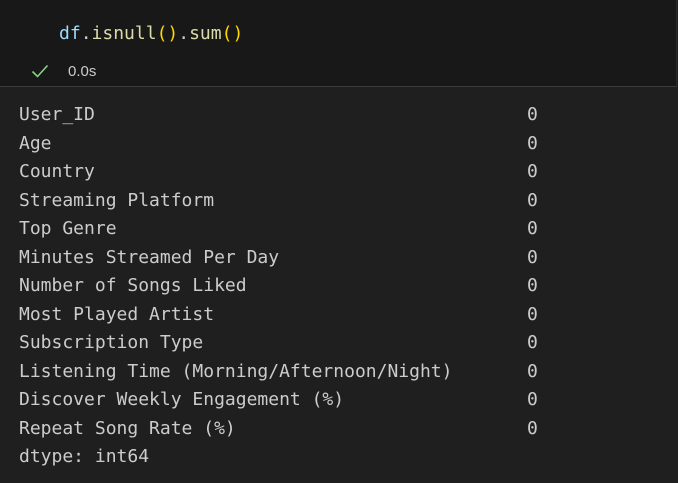 This screenshot has width=678, height=483. Describe the element at coordinates (149, 257) in the screenshot. I see `column-name: Minutes Streamed Per Day` at that location.